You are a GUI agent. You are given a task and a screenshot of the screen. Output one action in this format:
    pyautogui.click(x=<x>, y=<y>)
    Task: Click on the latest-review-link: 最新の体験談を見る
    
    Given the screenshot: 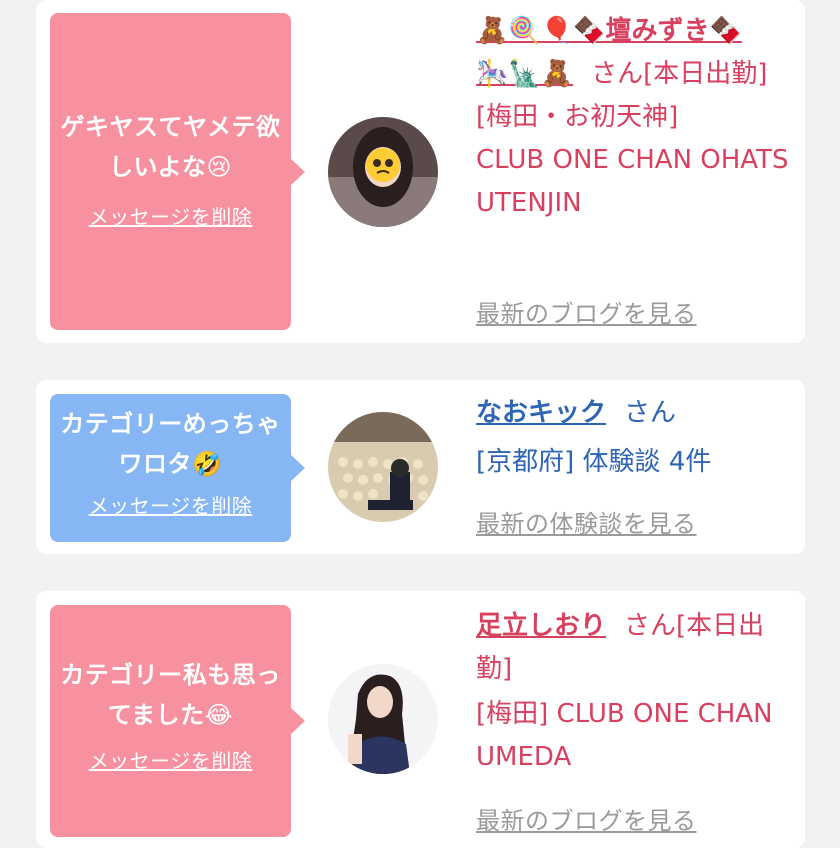 What is the action you would take?
    pyautogui.click(x=586, y=521)
    